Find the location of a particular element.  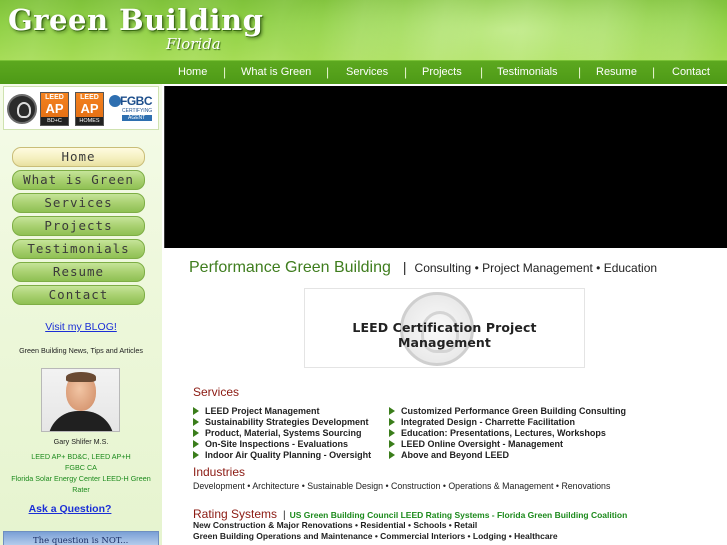

leed-banner: LEED Certification Project Management is located at coordinates (444, 328).